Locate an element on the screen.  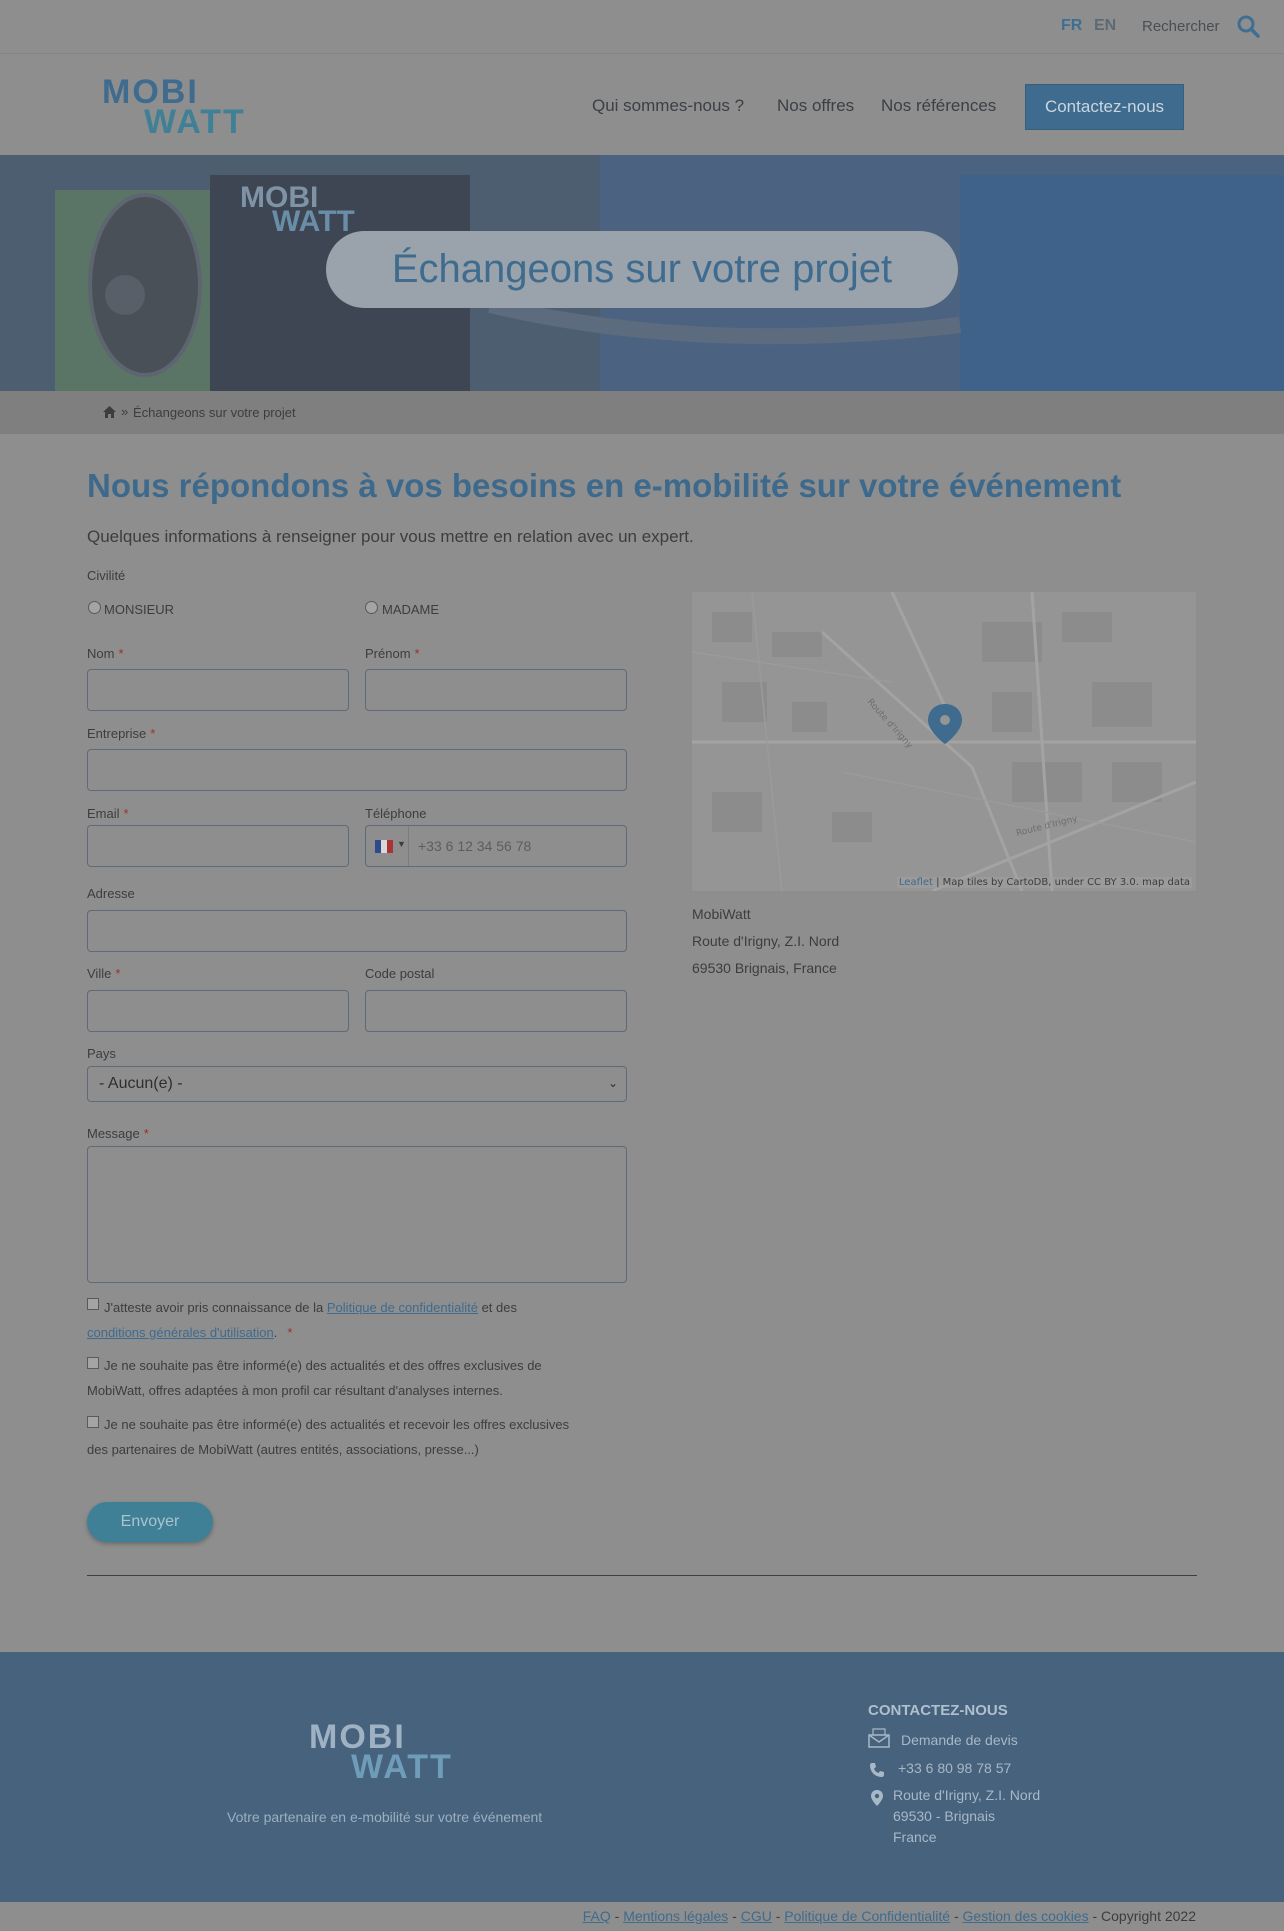
pays-selected-value: - Aucun(e) - is located at coordinates (141, 1083).